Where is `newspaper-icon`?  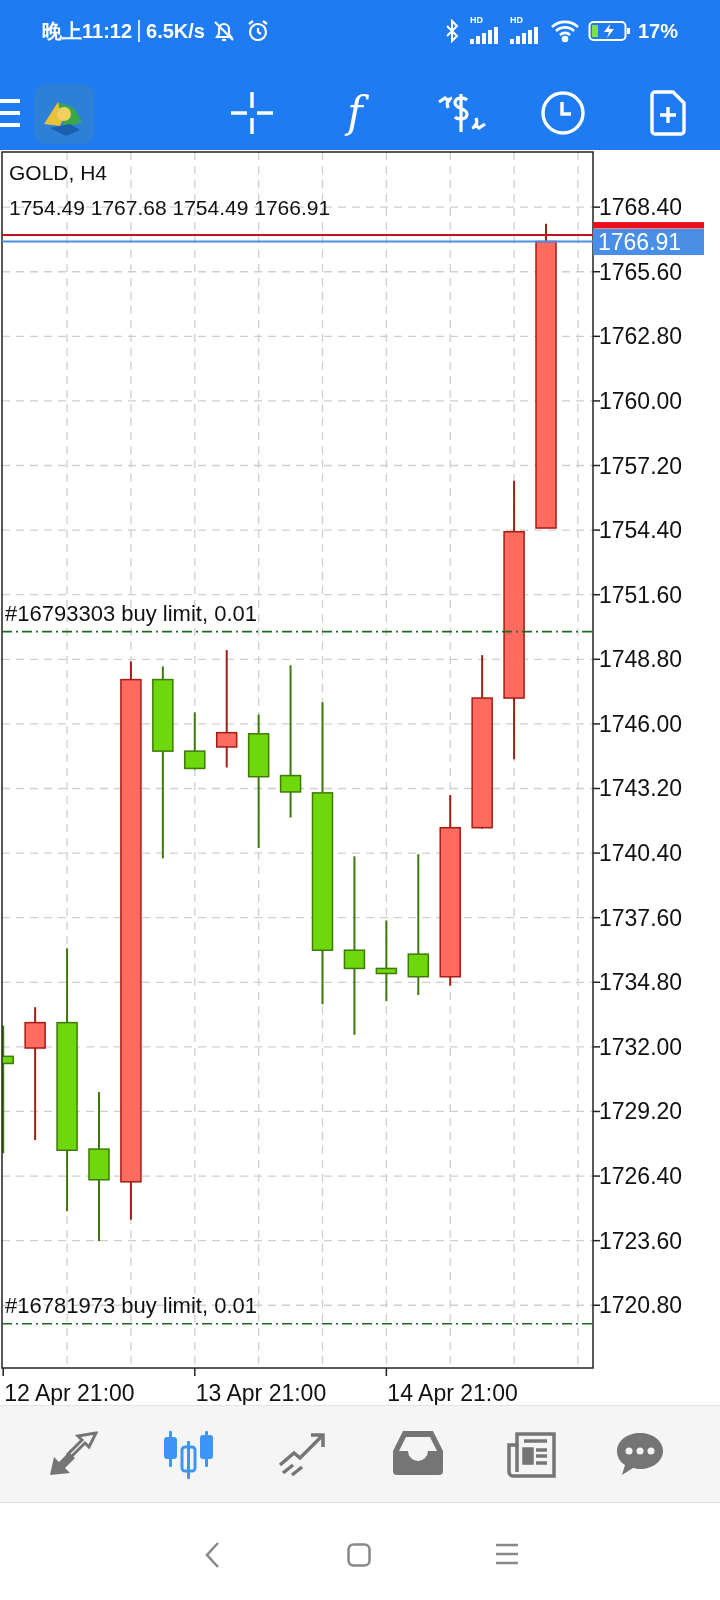 newspaper-icon is located at coordinates (532, 1455).